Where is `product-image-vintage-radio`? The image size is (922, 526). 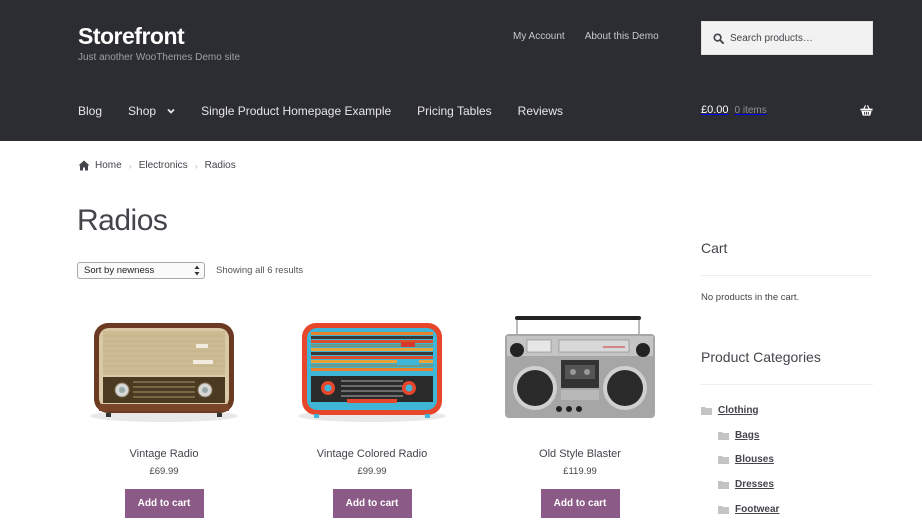 product-image-vintage-radio is located at coordinates (164, 370).